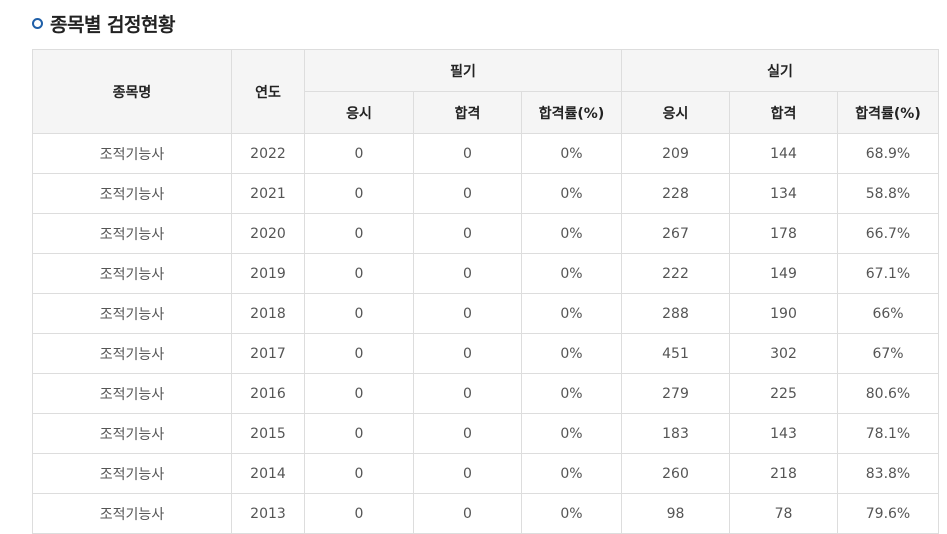 This screenshot has width=947, height=534. I want to click on cell-year: 2016, so click(268, 393).